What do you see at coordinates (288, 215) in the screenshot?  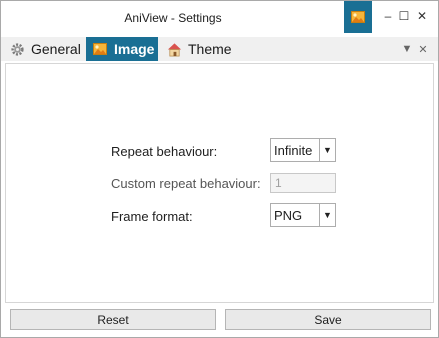 I see `frame-format-value: PNG` at bounding box center [288, 215].